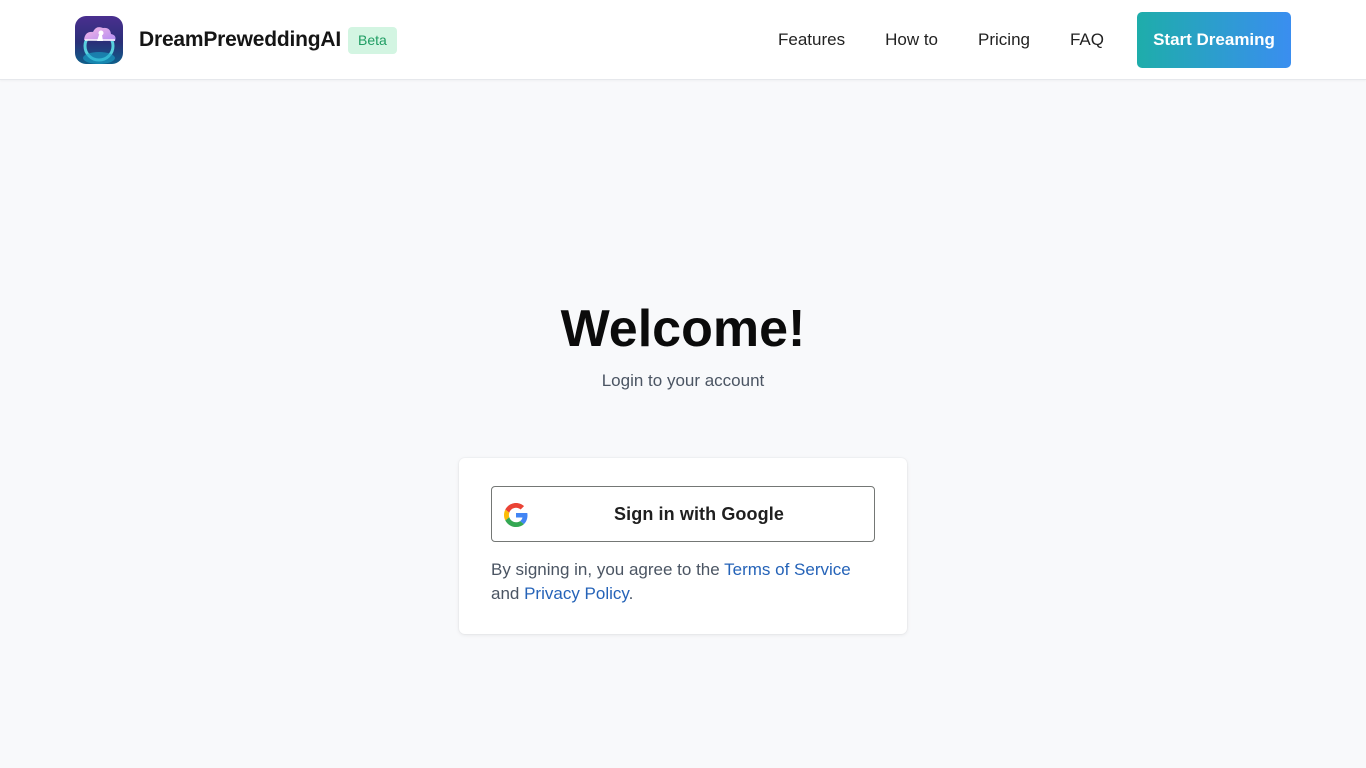 The height and width of the screenshot is (768, 1366). What do you see at coordinates (811, 40) in the screenshot?
I see `nav-link-features: Features` at bounding box center [811, 40].